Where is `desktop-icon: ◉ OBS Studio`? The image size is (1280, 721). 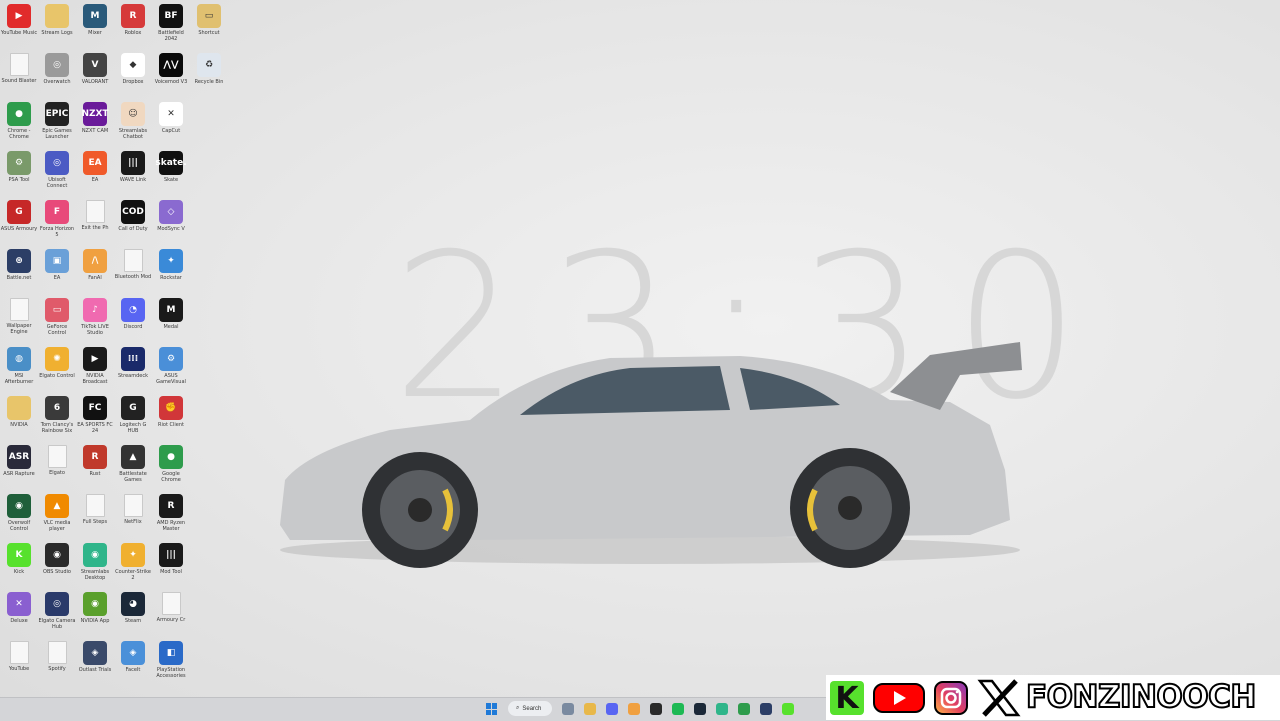
desktop-icon: ◉ OBS Studio is located at coordinates (57, 565).